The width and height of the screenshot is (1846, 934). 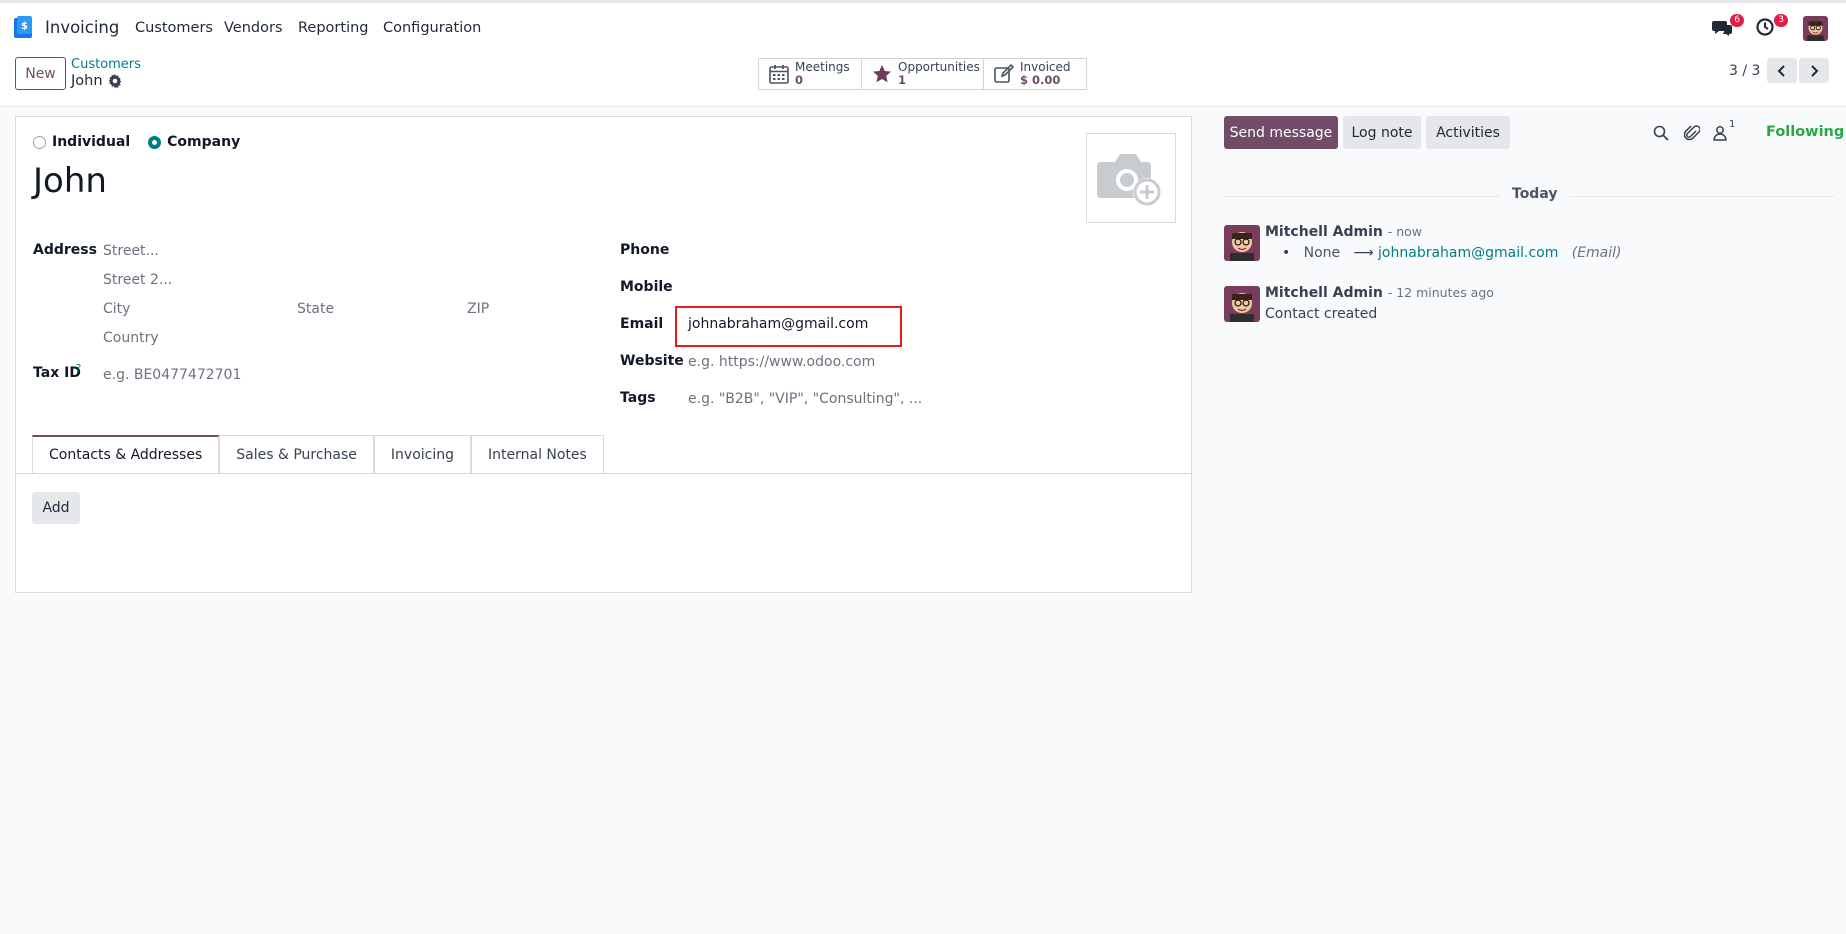 What do you see at coordinates (939, 67) in the screenshot?
I see `opportunities-label: Opportunities` at bounding box center [939, 67].